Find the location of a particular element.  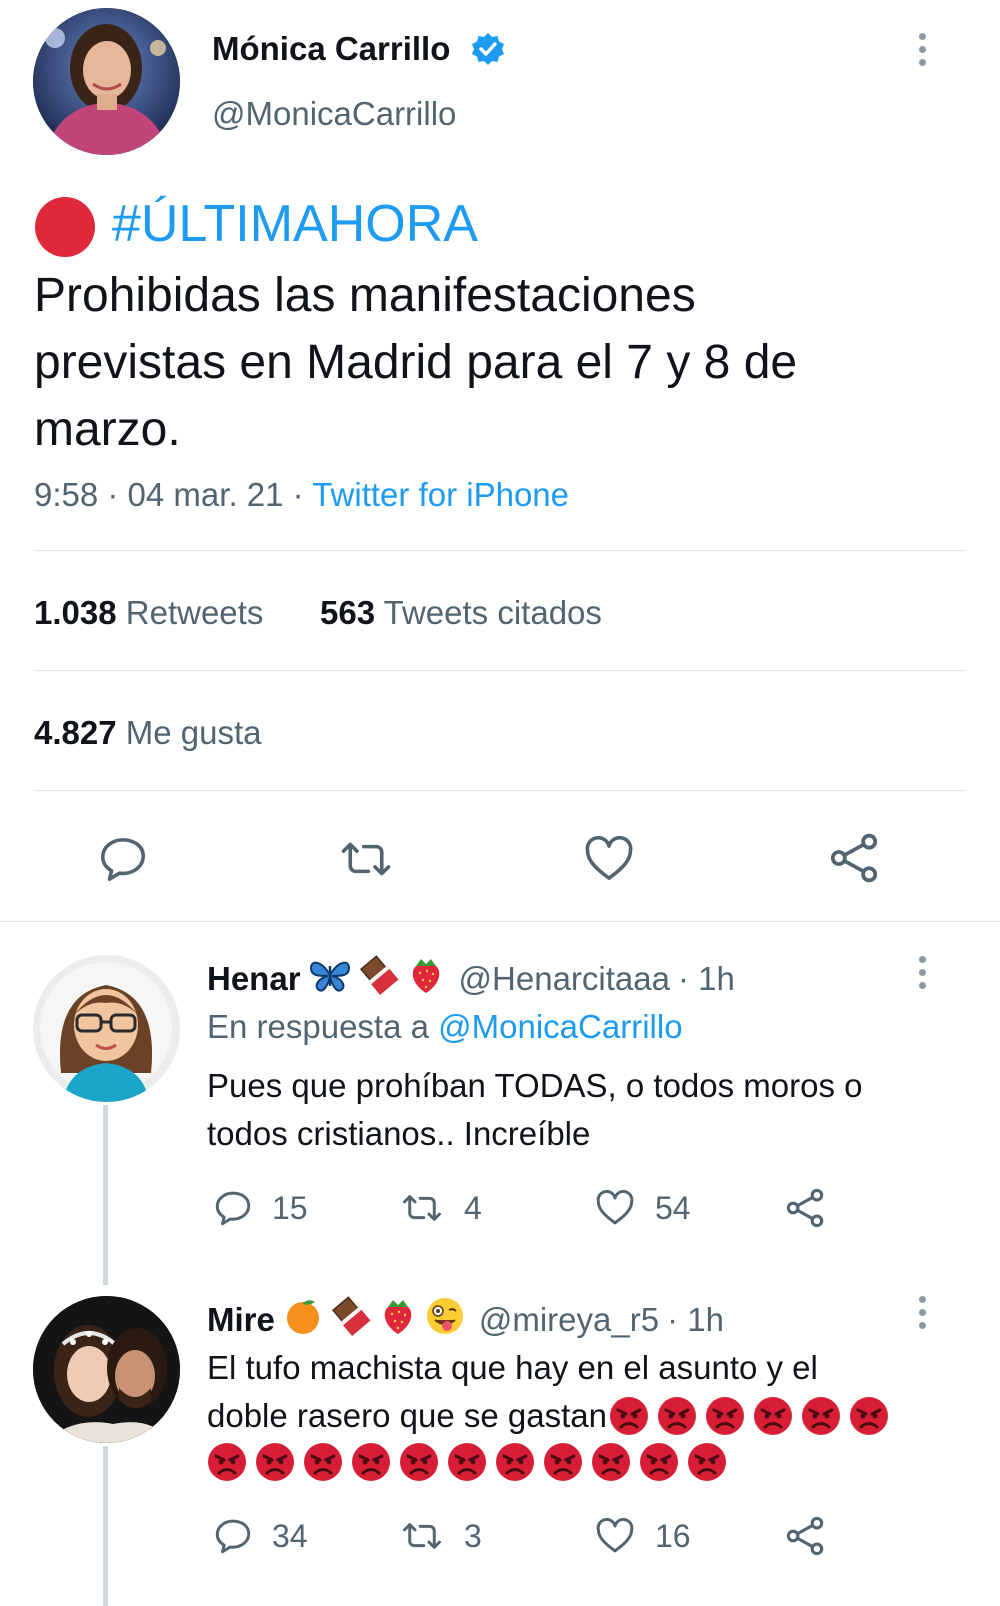

reply-like-button: 54 is located at coordinates (642, 1208).